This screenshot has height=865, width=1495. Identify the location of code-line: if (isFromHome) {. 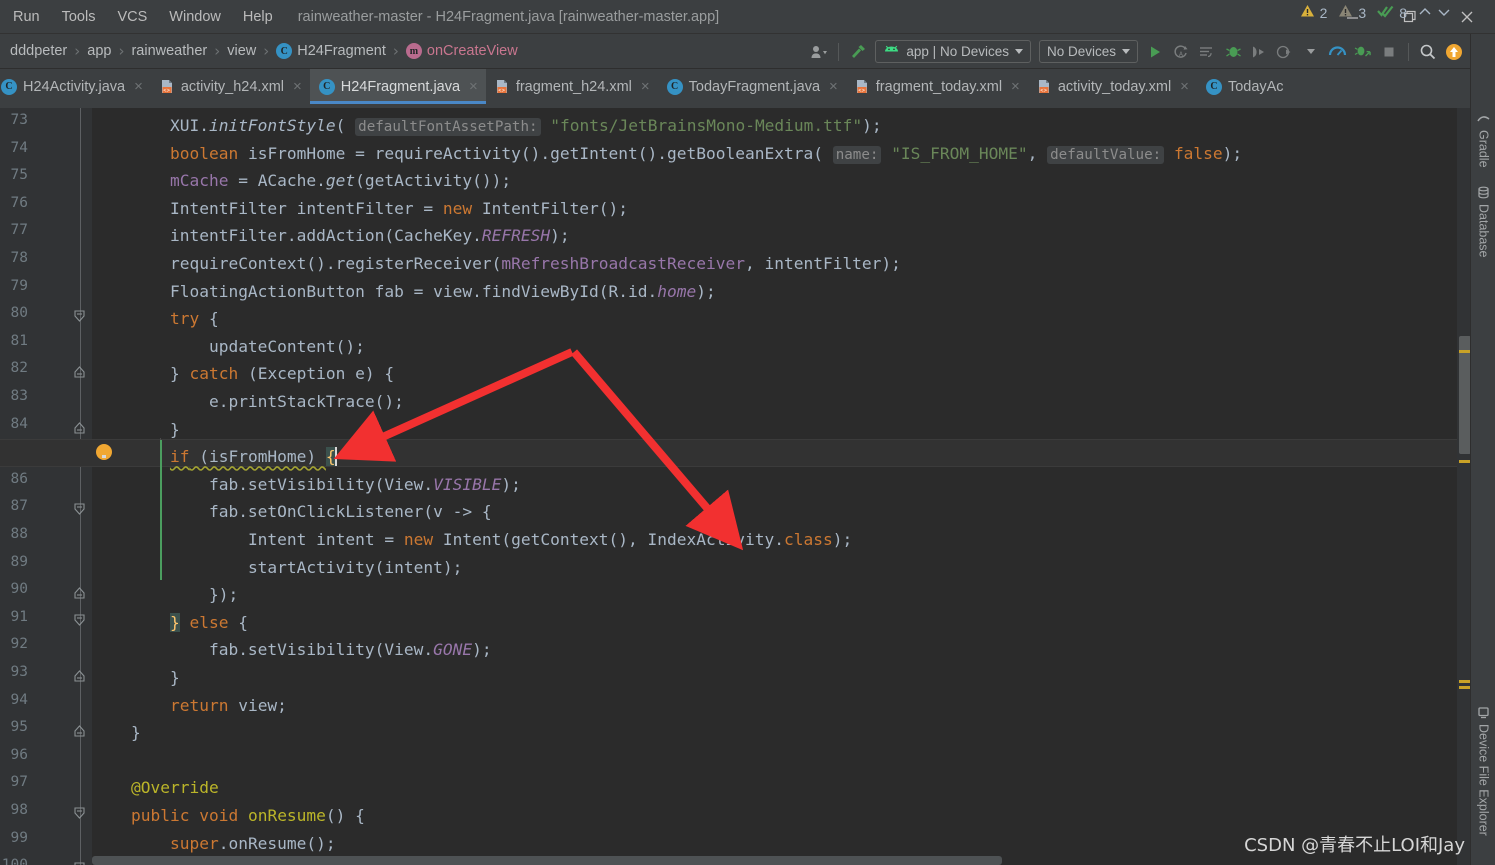
(214, 457).